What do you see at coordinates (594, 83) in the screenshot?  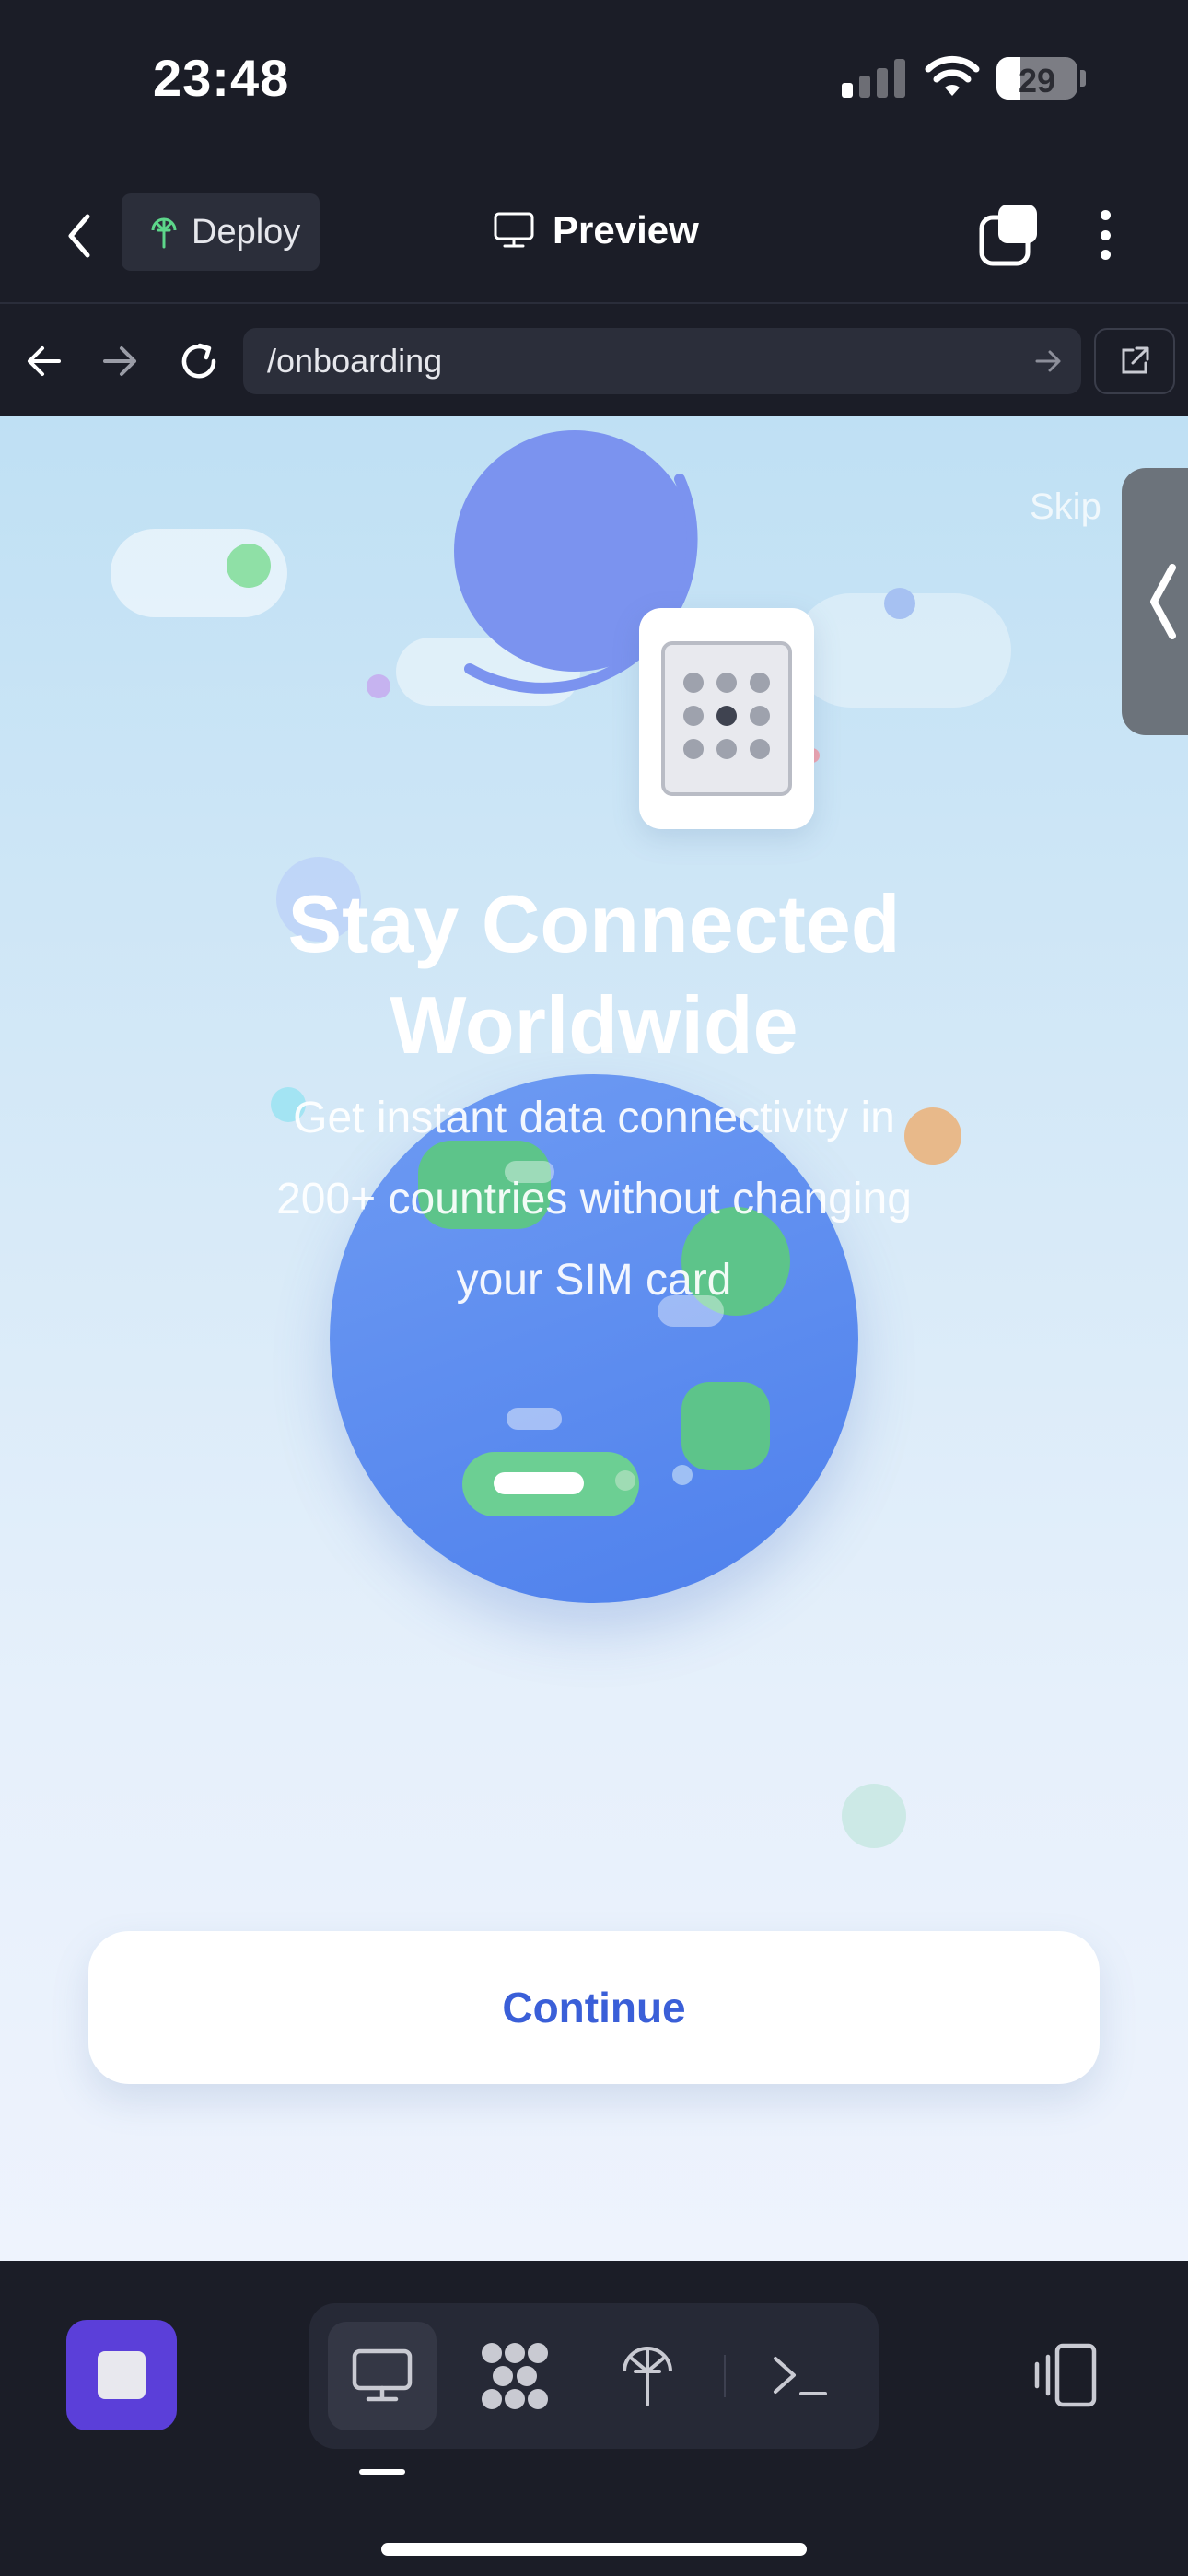 I see `status-bar: 23:48 29` at bounding box center [594, 83].